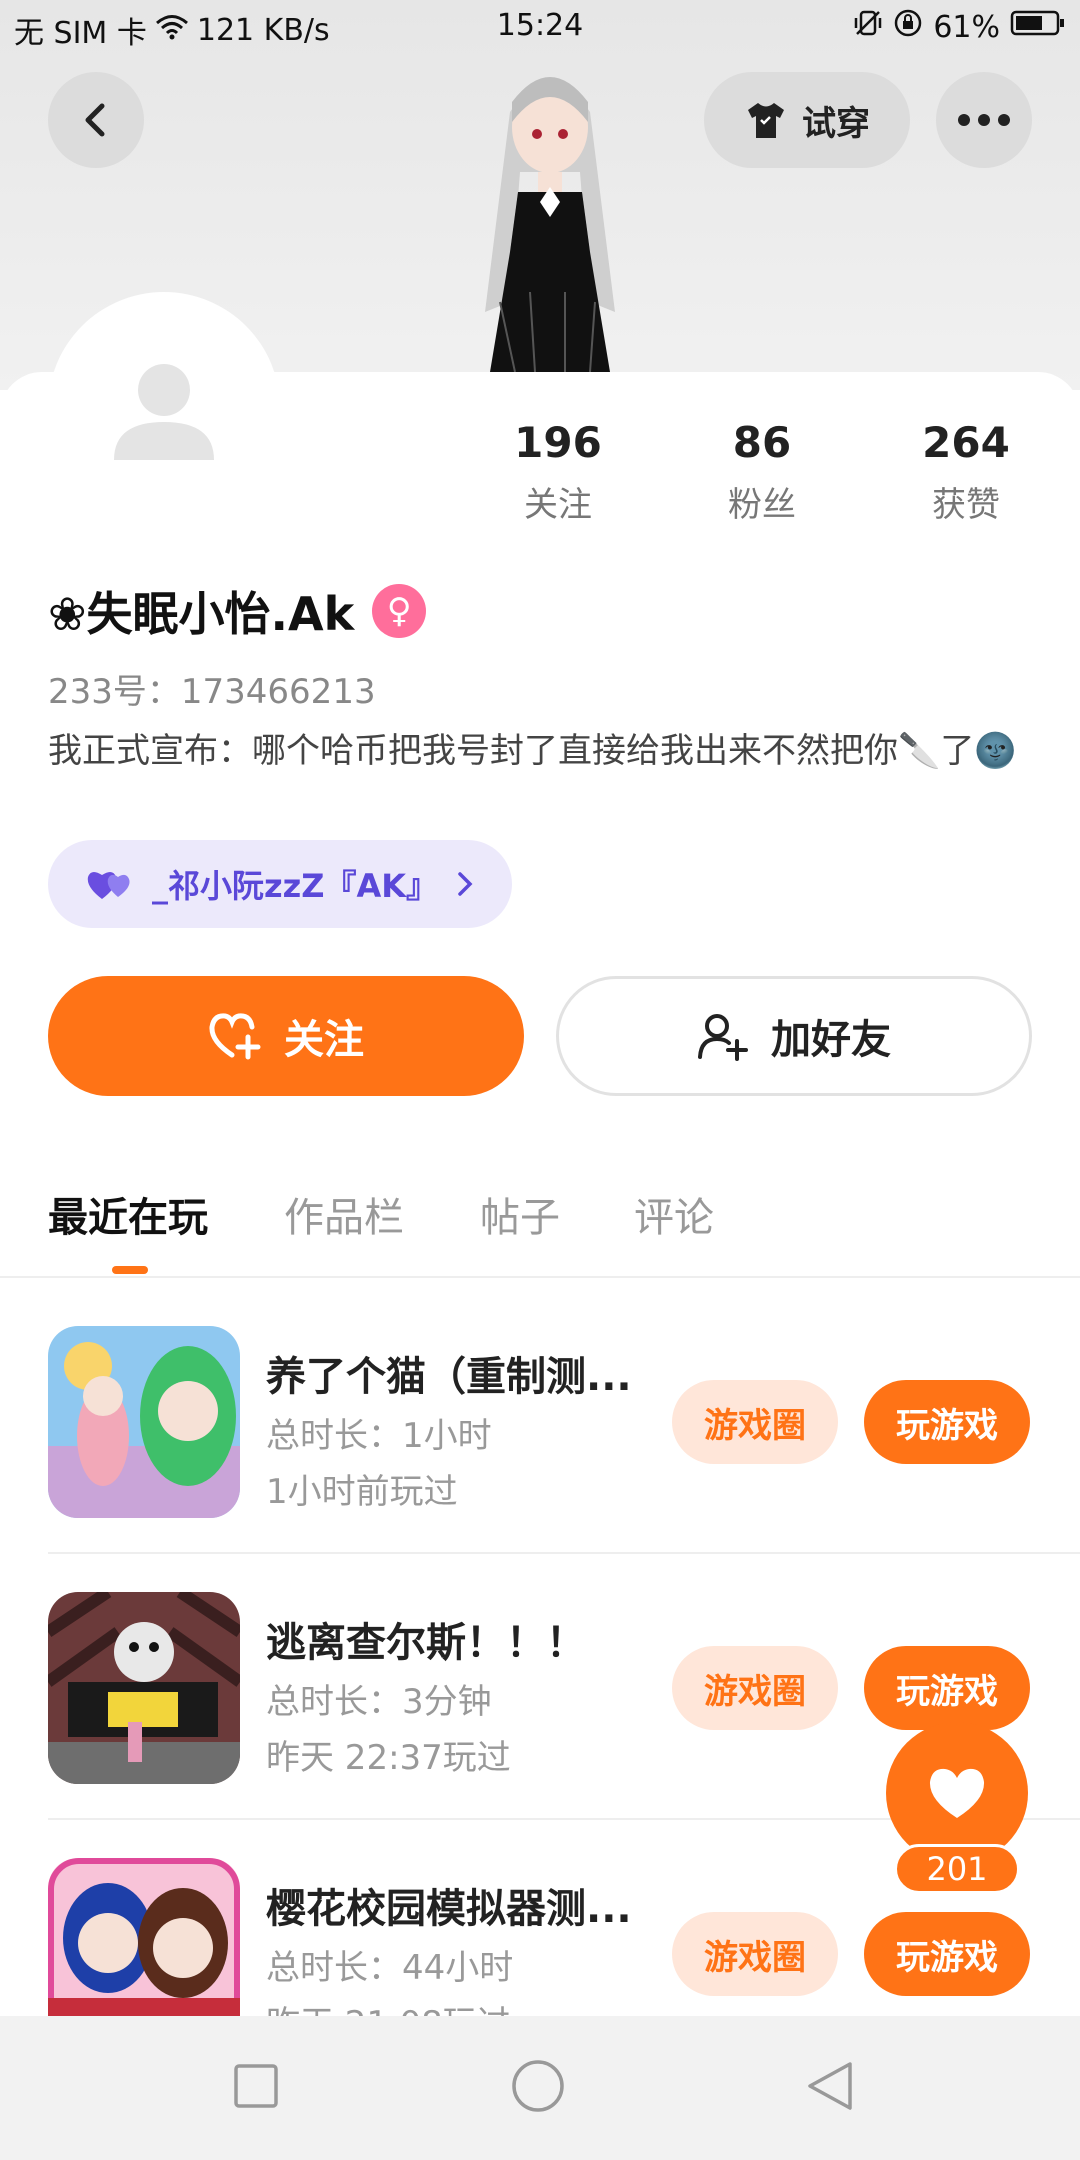 Image resolution: width=1080 pixels, height=2160 pixels. I want to click on game-last-played: 昨天 21:08玩过, so click(388, 2006).